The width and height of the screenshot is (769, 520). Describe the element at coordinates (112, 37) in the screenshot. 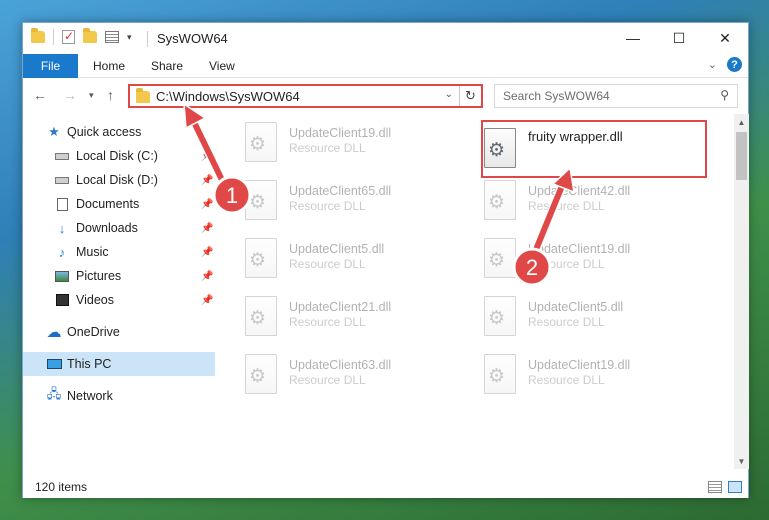

I see `properties-icon` at that location.